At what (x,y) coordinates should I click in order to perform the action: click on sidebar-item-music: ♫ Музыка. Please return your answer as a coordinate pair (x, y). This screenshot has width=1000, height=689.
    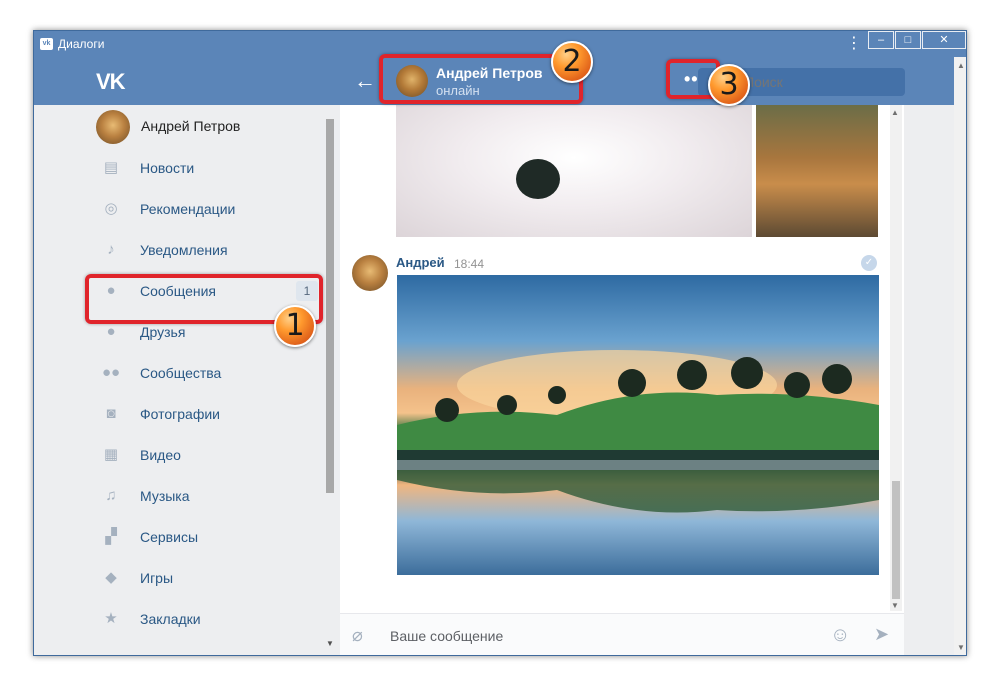
    Looking at the image, I should click on (177, 496).